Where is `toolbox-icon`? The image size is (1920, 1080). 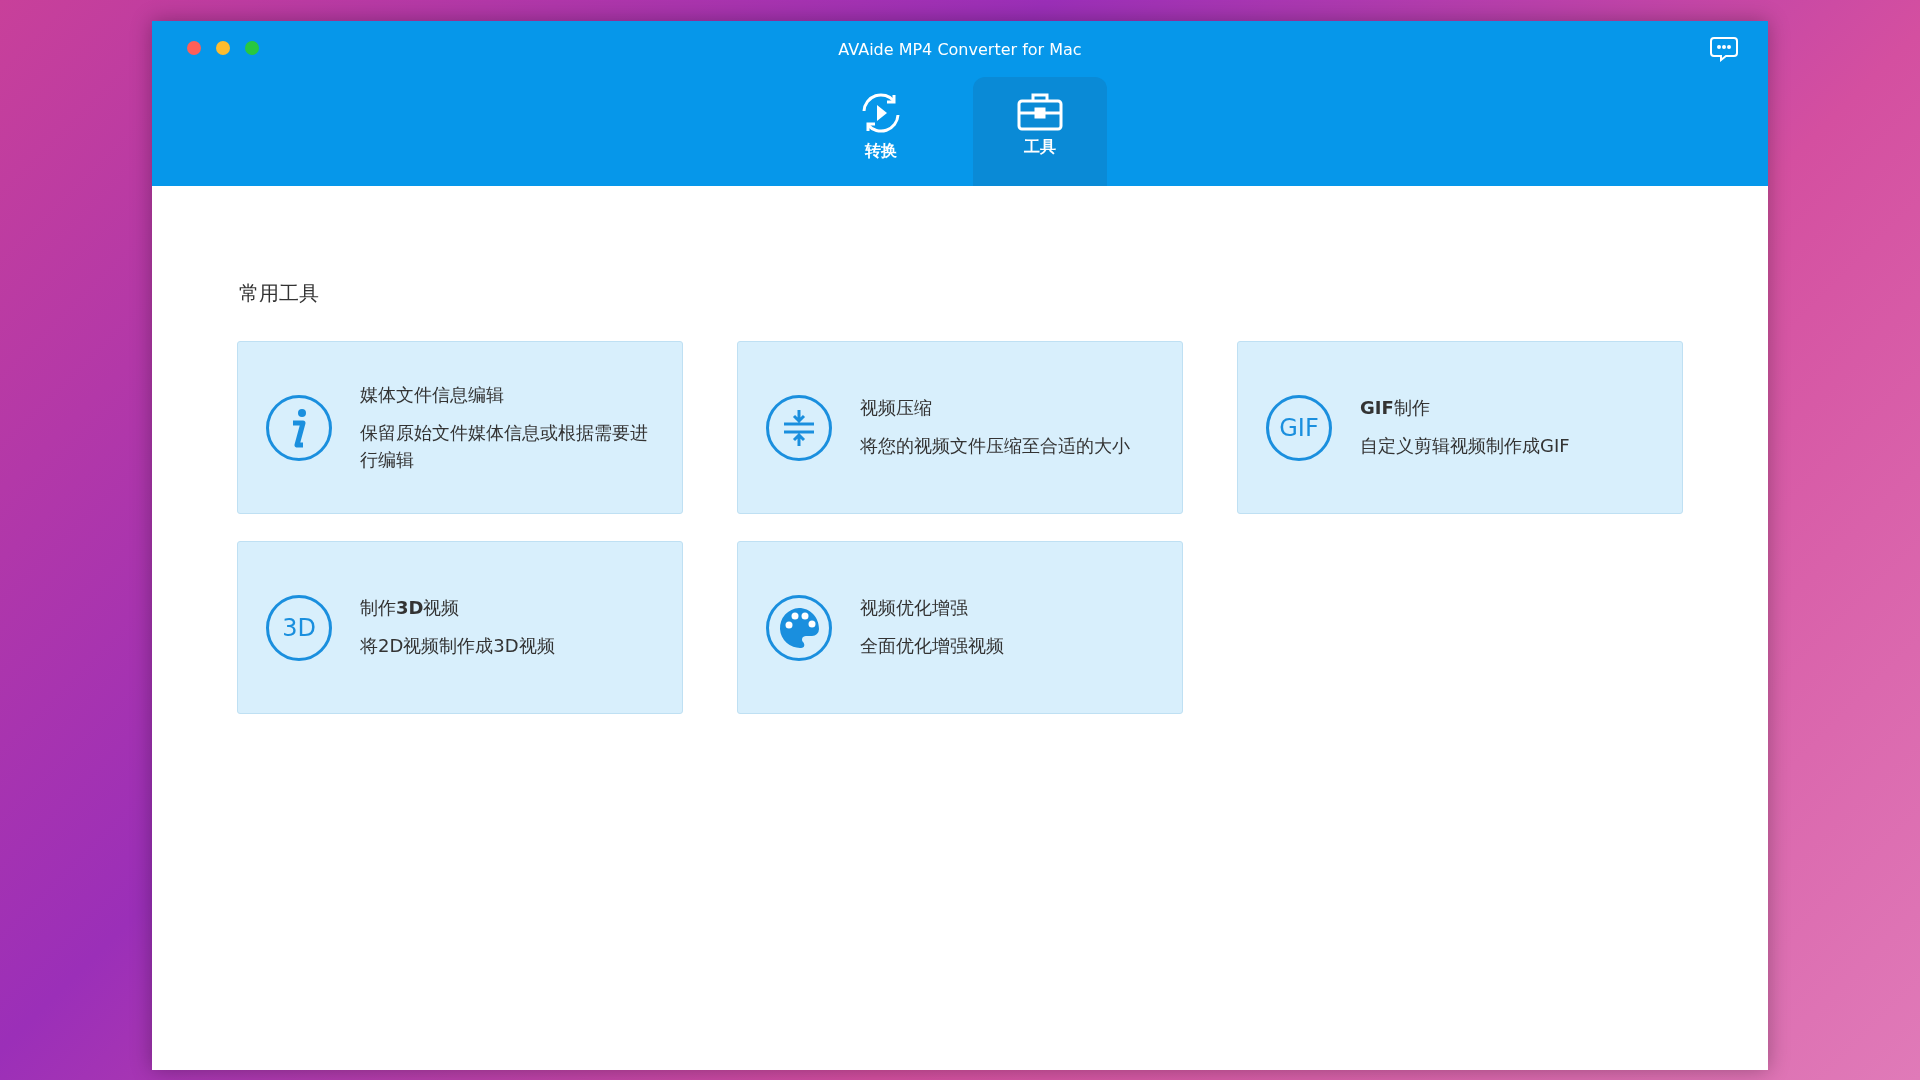
toolbox-icon is located at coordinates (1039, 111).